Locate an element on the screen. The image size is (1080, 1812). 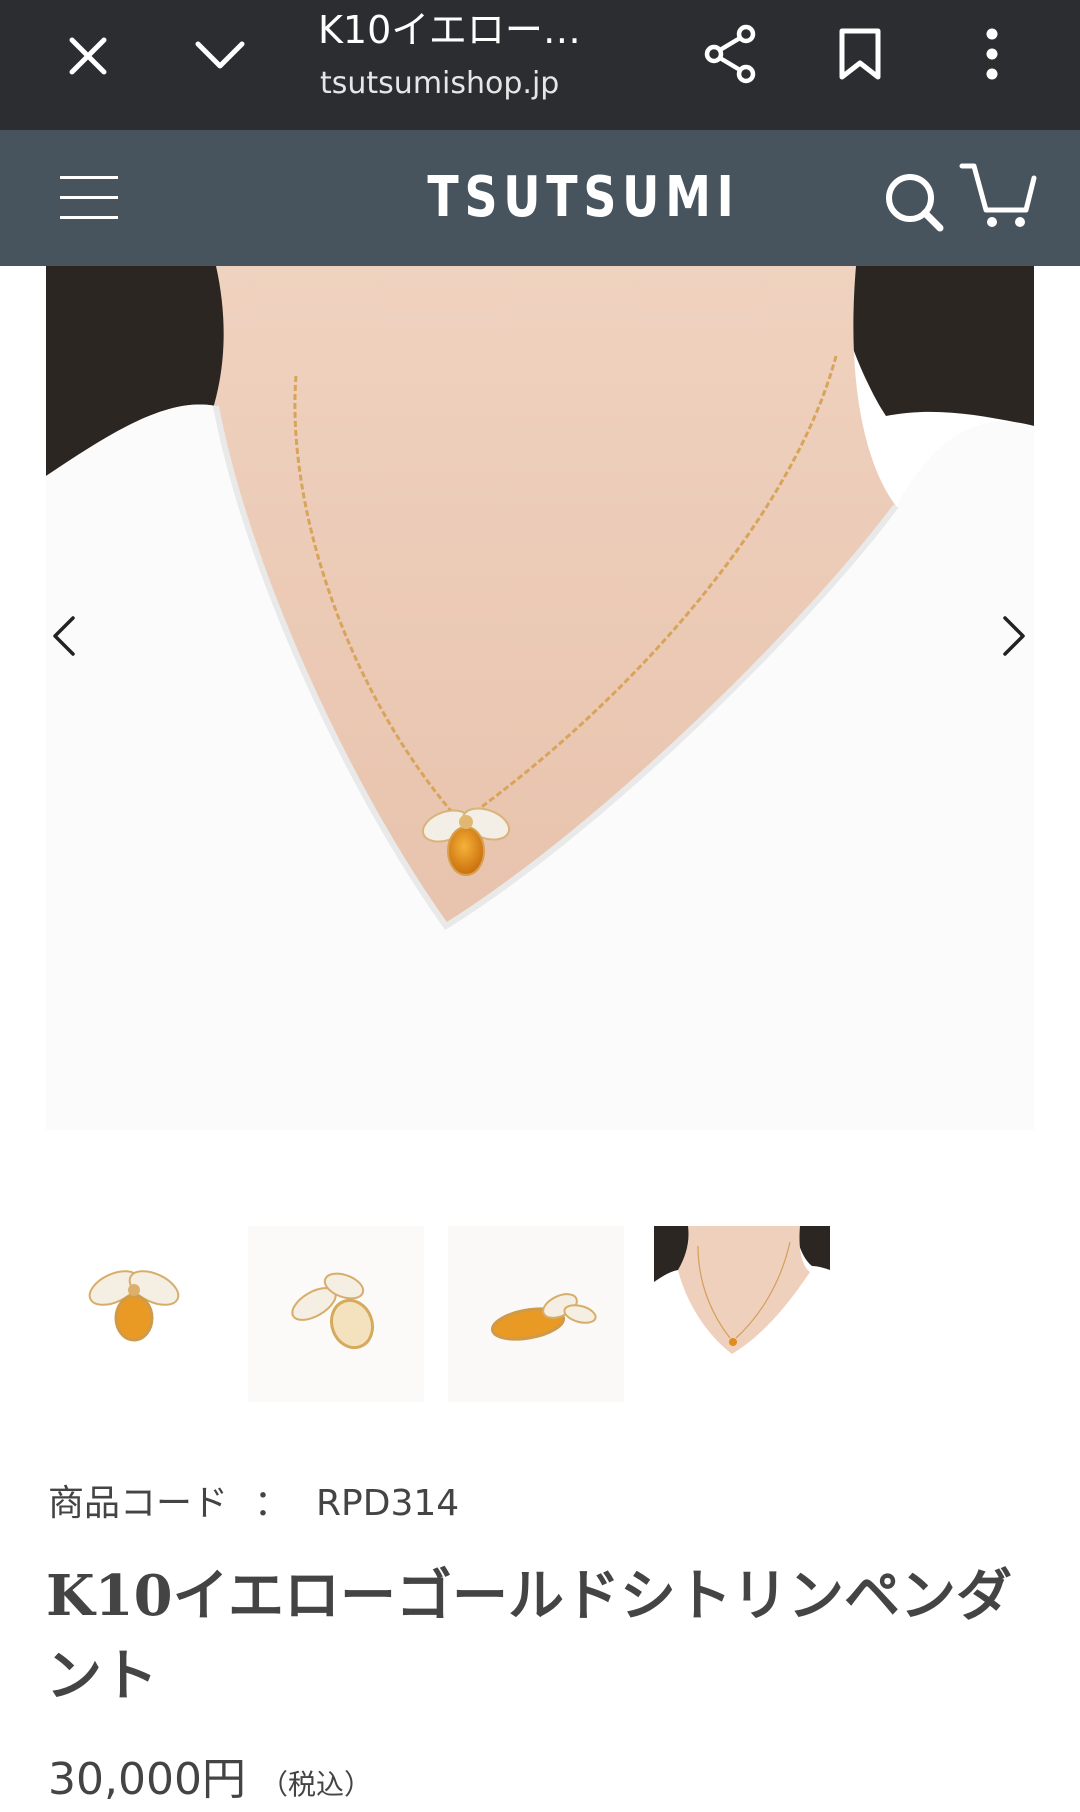
bookmark-button is located at coordinates (860, 54).